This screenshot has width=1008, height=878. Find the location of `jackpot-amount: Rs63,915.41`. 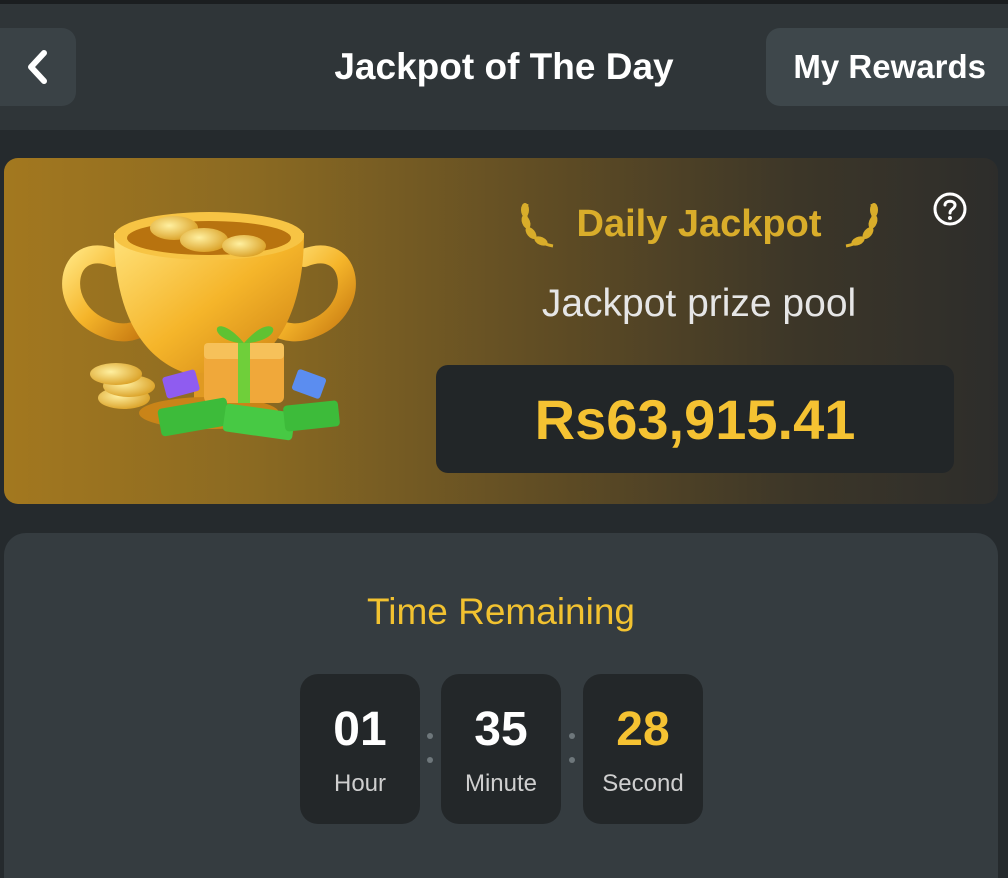

jackpot-amount: Rs63,915.41 is located at coordinates (695, 419).